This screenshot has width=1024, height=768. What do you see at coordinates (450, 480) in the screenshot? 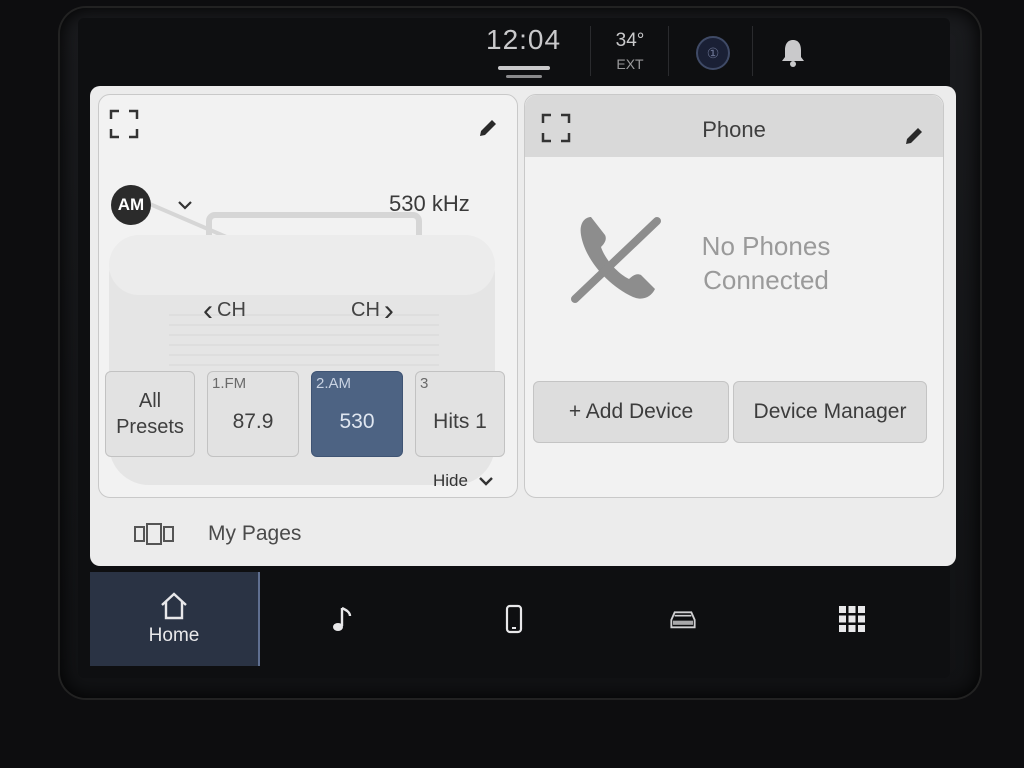
I see `hide-label: Hide` at bounding box center [450, 480].